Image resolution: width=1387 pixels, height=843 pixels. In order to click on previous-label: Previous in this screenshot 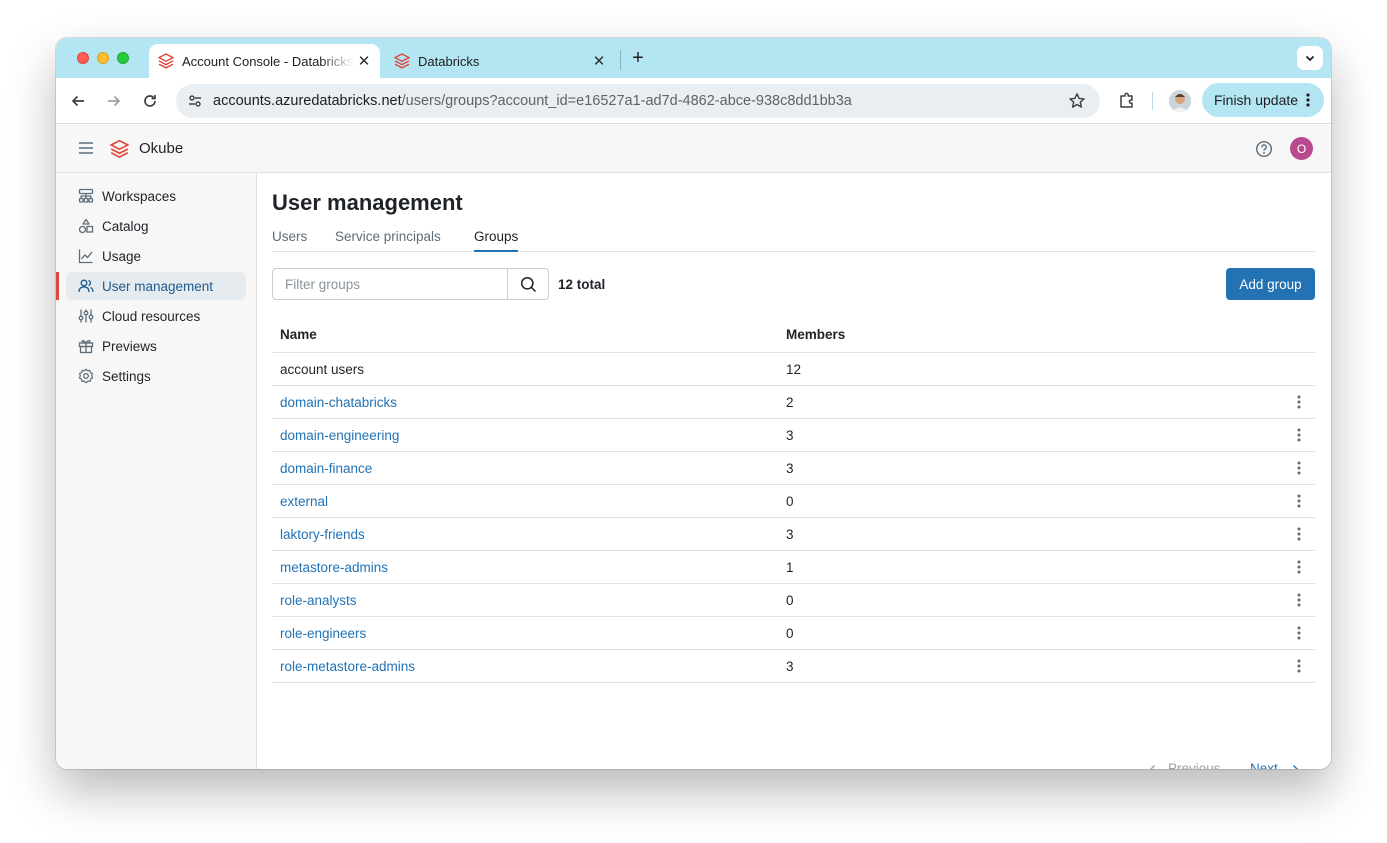, I will do `click(1194, 765)`.